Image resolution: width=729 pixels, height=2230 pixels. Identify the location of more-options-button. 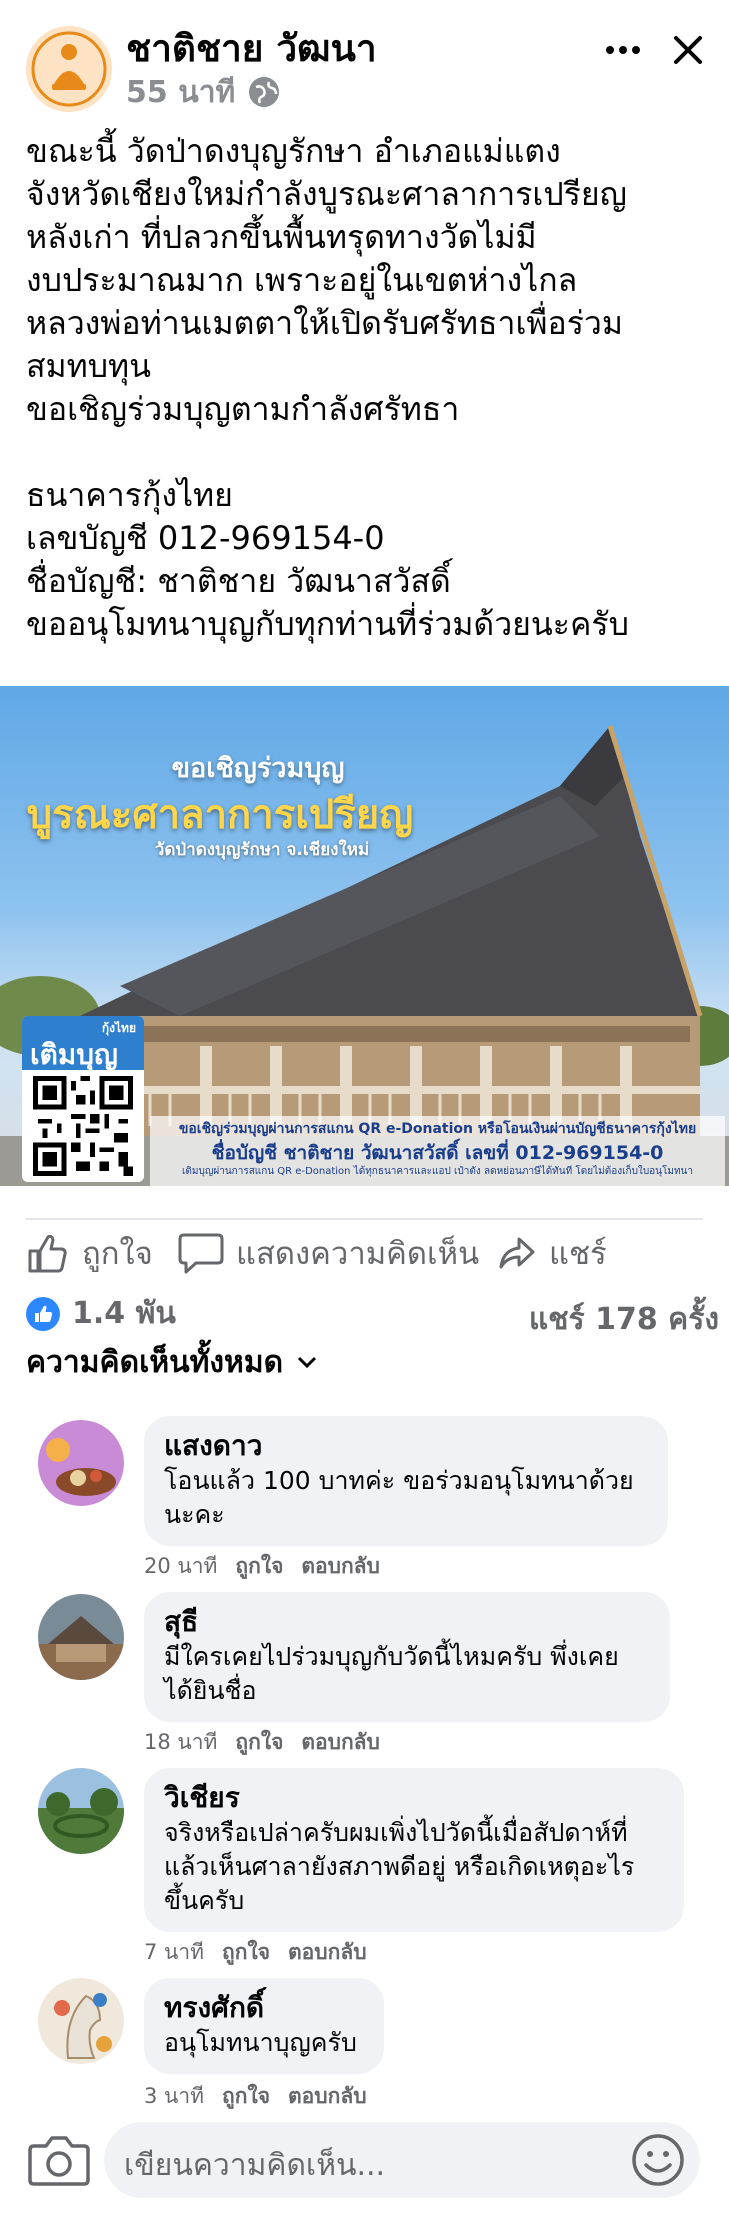
(623, 50).